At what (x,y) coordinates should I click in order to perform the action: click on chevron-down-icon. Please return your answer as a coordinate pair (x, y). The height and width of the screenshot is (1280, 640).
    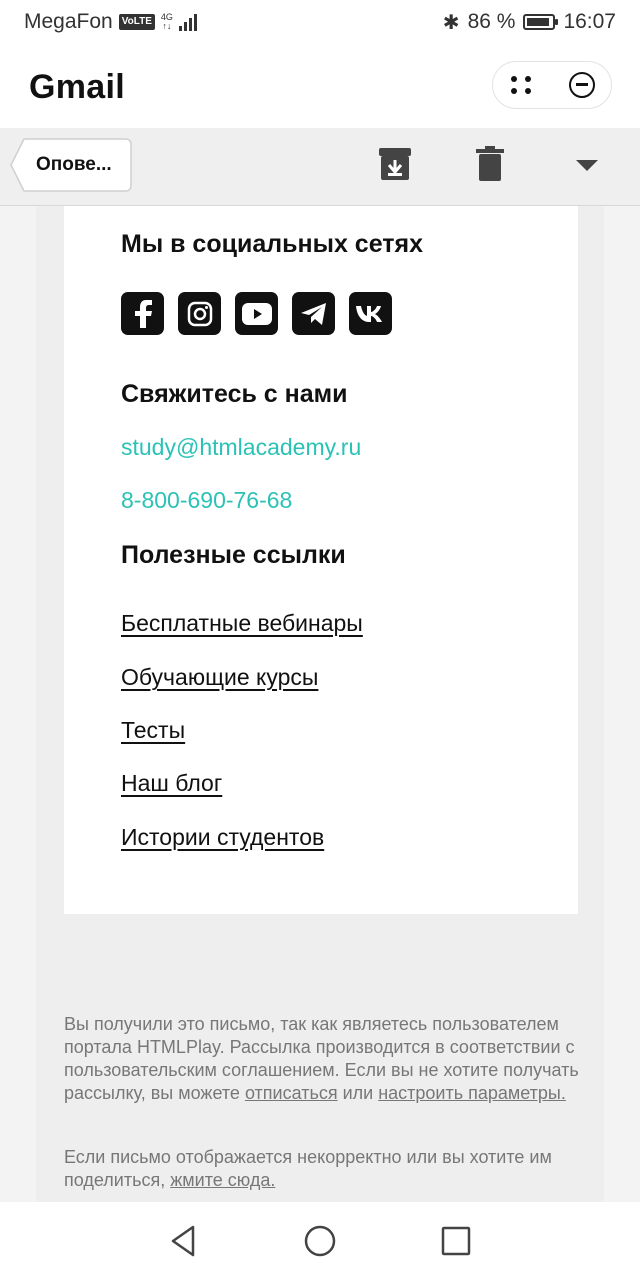
    Looking at the image, I should click on (587, 166).